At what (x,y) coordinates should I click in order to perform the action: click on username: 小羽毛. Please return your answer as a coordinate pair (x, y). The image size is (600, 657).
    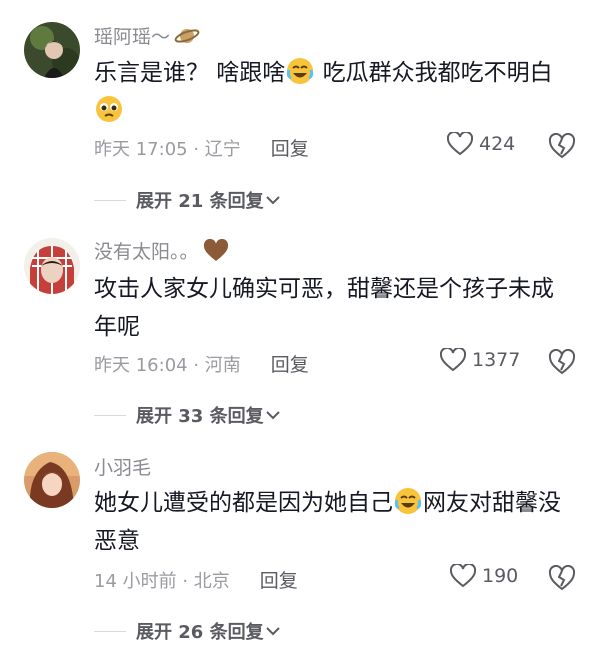
    Looking at the image, I should click on (122, 466).